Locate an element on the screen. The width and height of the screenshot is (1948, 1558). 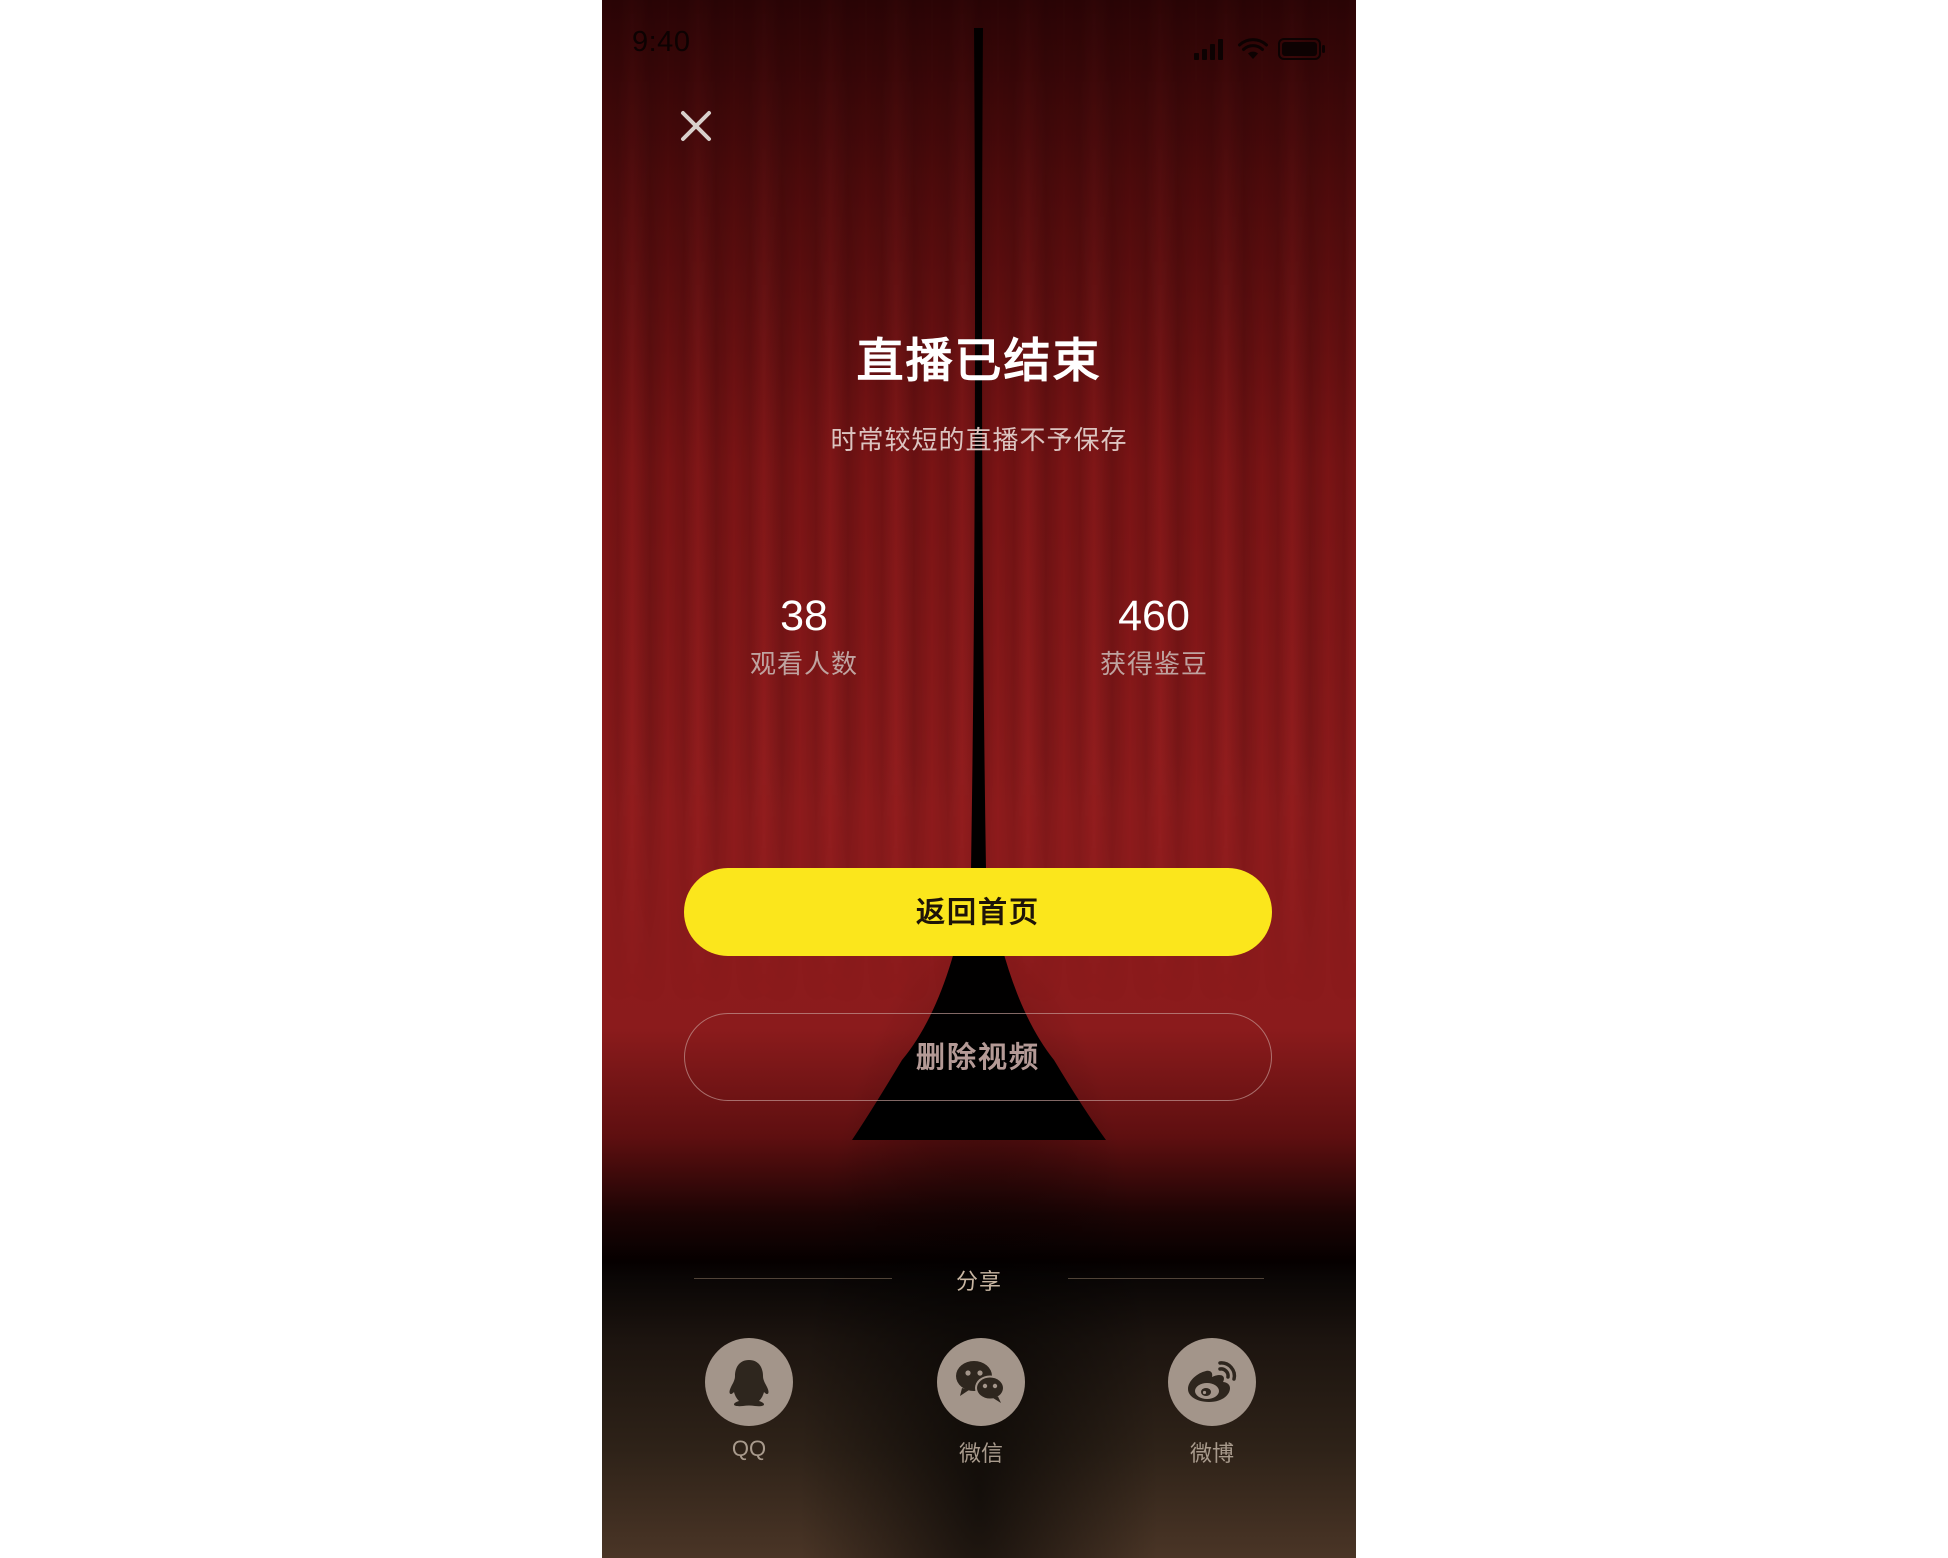
status-icons is located at coordinates (1260, 45).